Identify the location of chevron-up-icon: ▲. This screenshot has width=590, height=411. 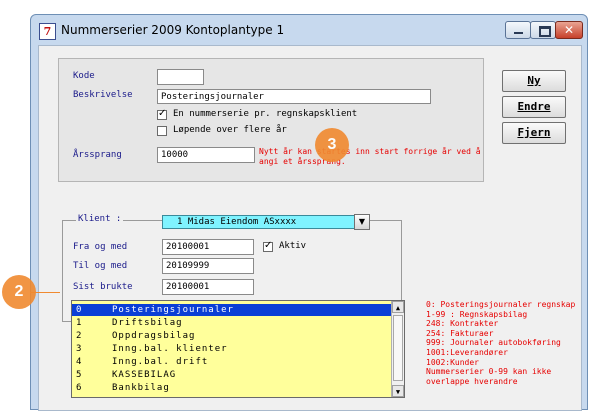
(398, 308).